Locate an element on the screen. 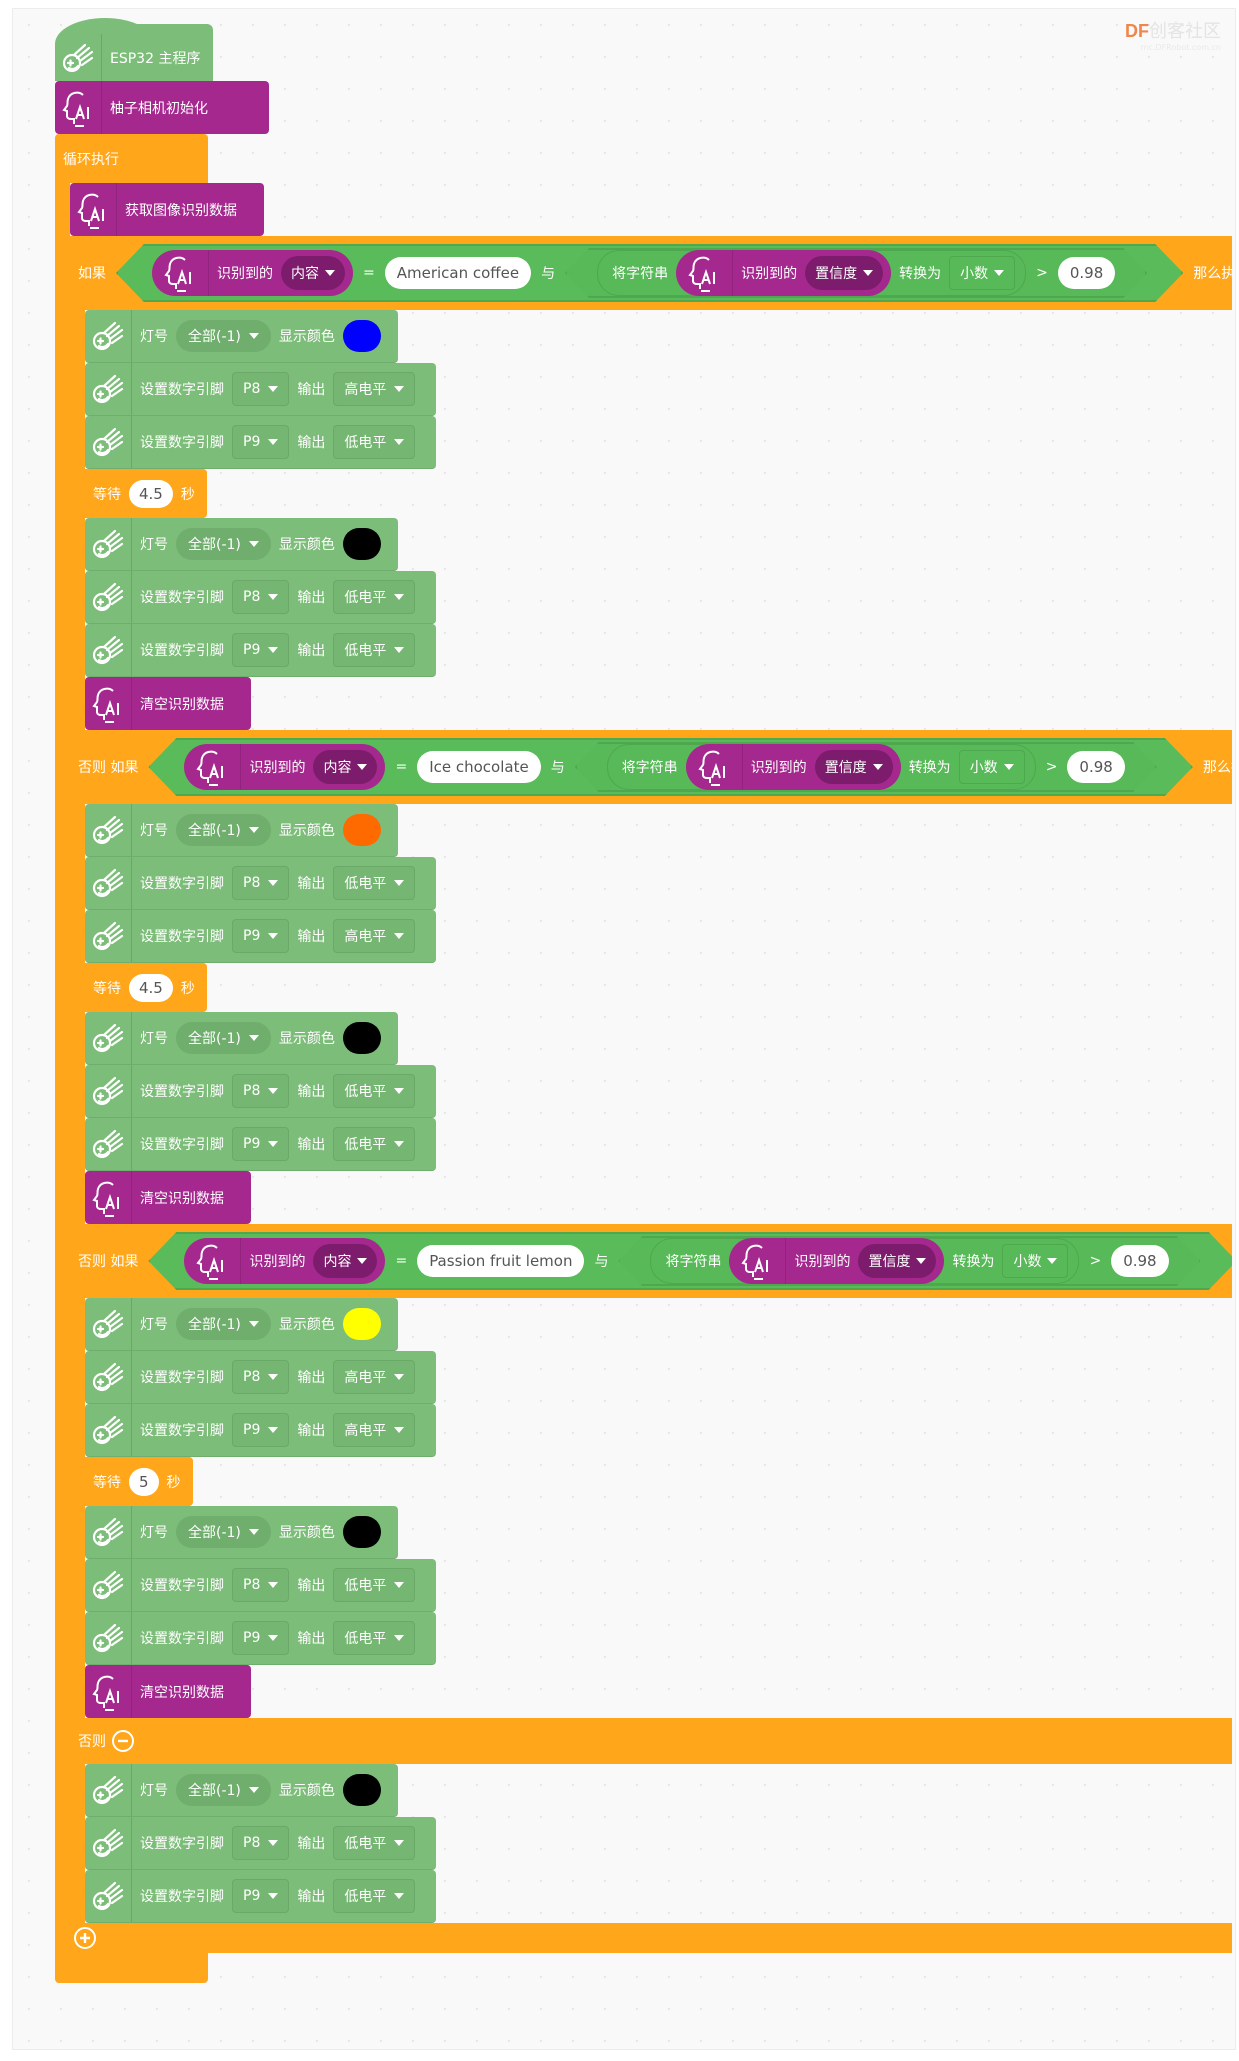 This screenshot has width=1239, height=2061. esp32-main-hat-block: ESP32 主程序 is located at coordinates (134, 49).